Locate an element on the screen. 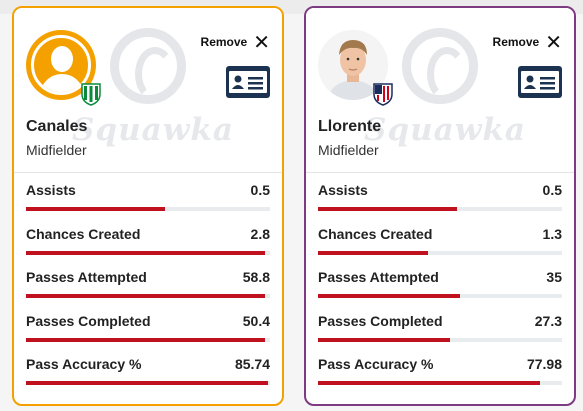 This screenshot has height=411, width=583. stat-value: 2.8 is located at coordinates (260, 233).